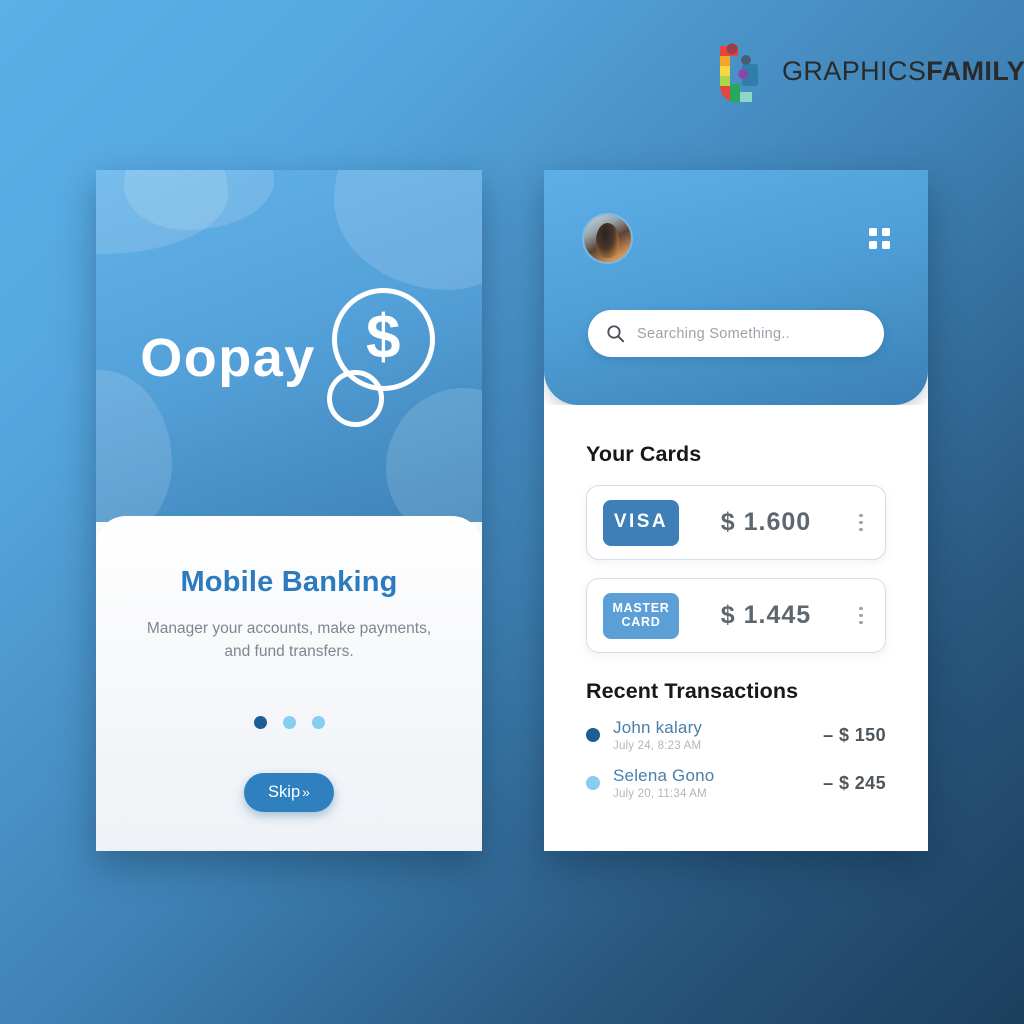 The height and width of the screenshot is (1024, 1024). What do you see at coordinates (879, 238) in the screenshot?
I see `grid-menu-icon` at bounding box center [879, 238].